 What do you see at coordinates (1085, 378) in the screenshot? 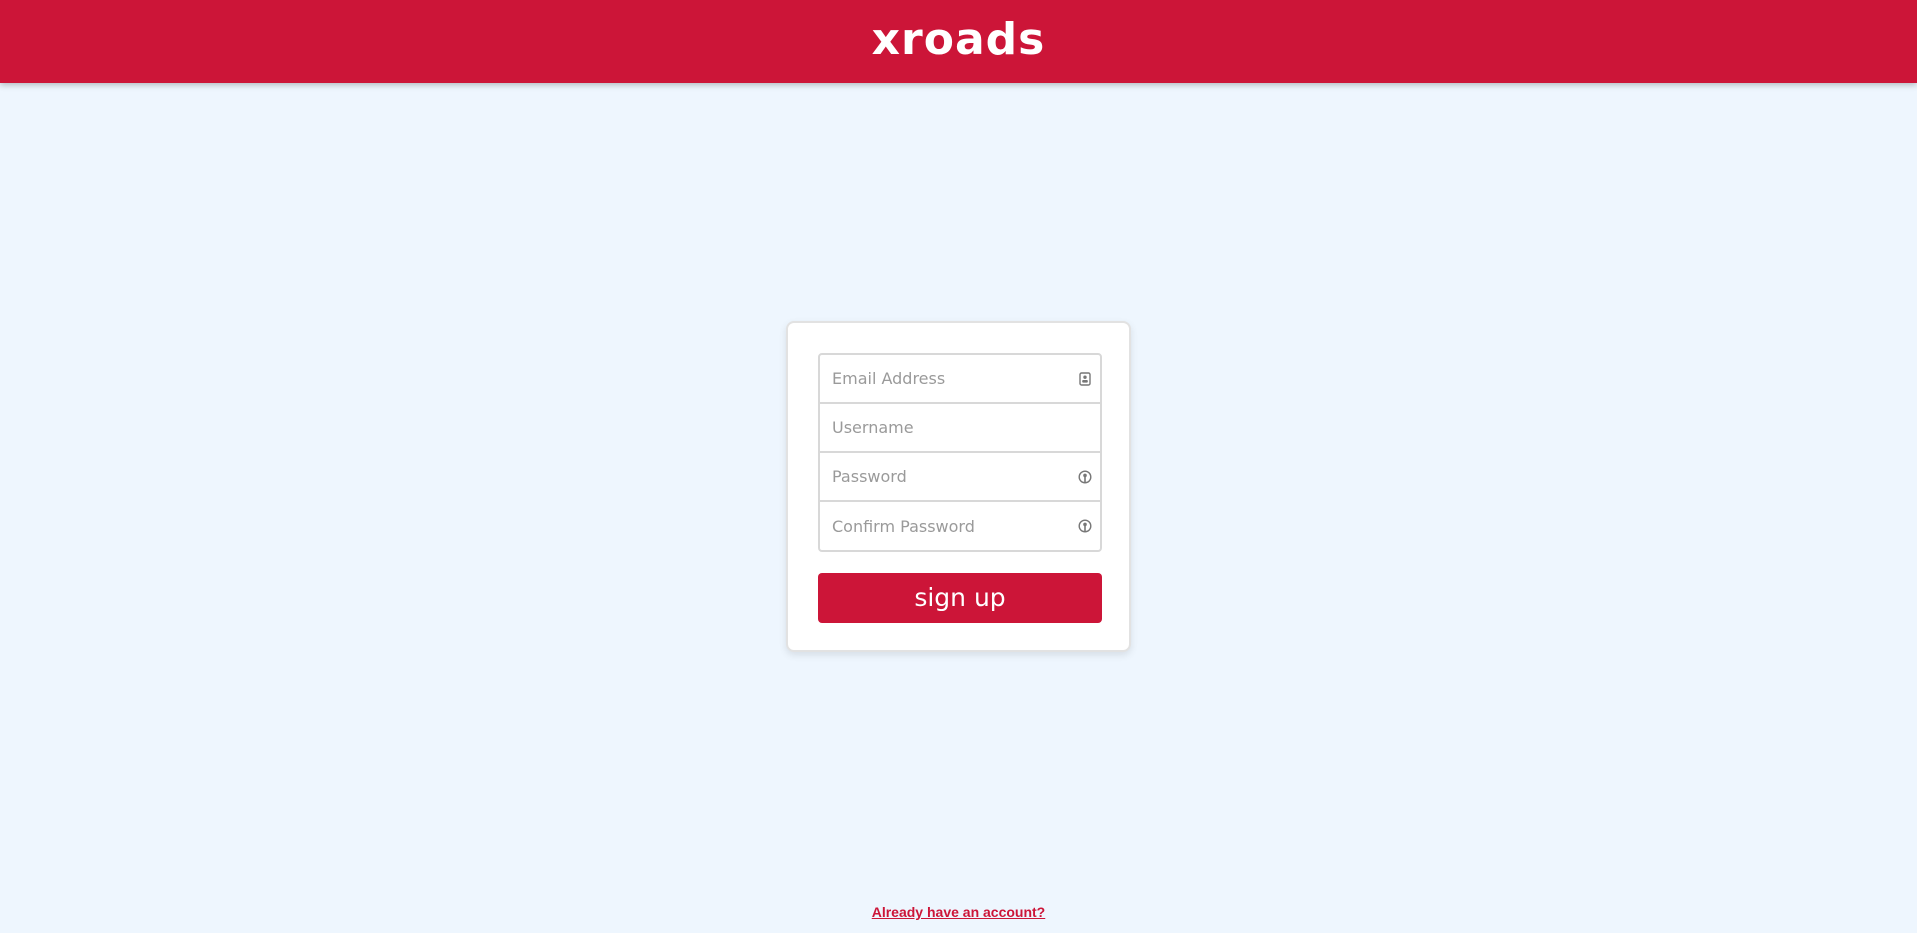
I see `id-card-icon` at bounding box center [1085, 378].